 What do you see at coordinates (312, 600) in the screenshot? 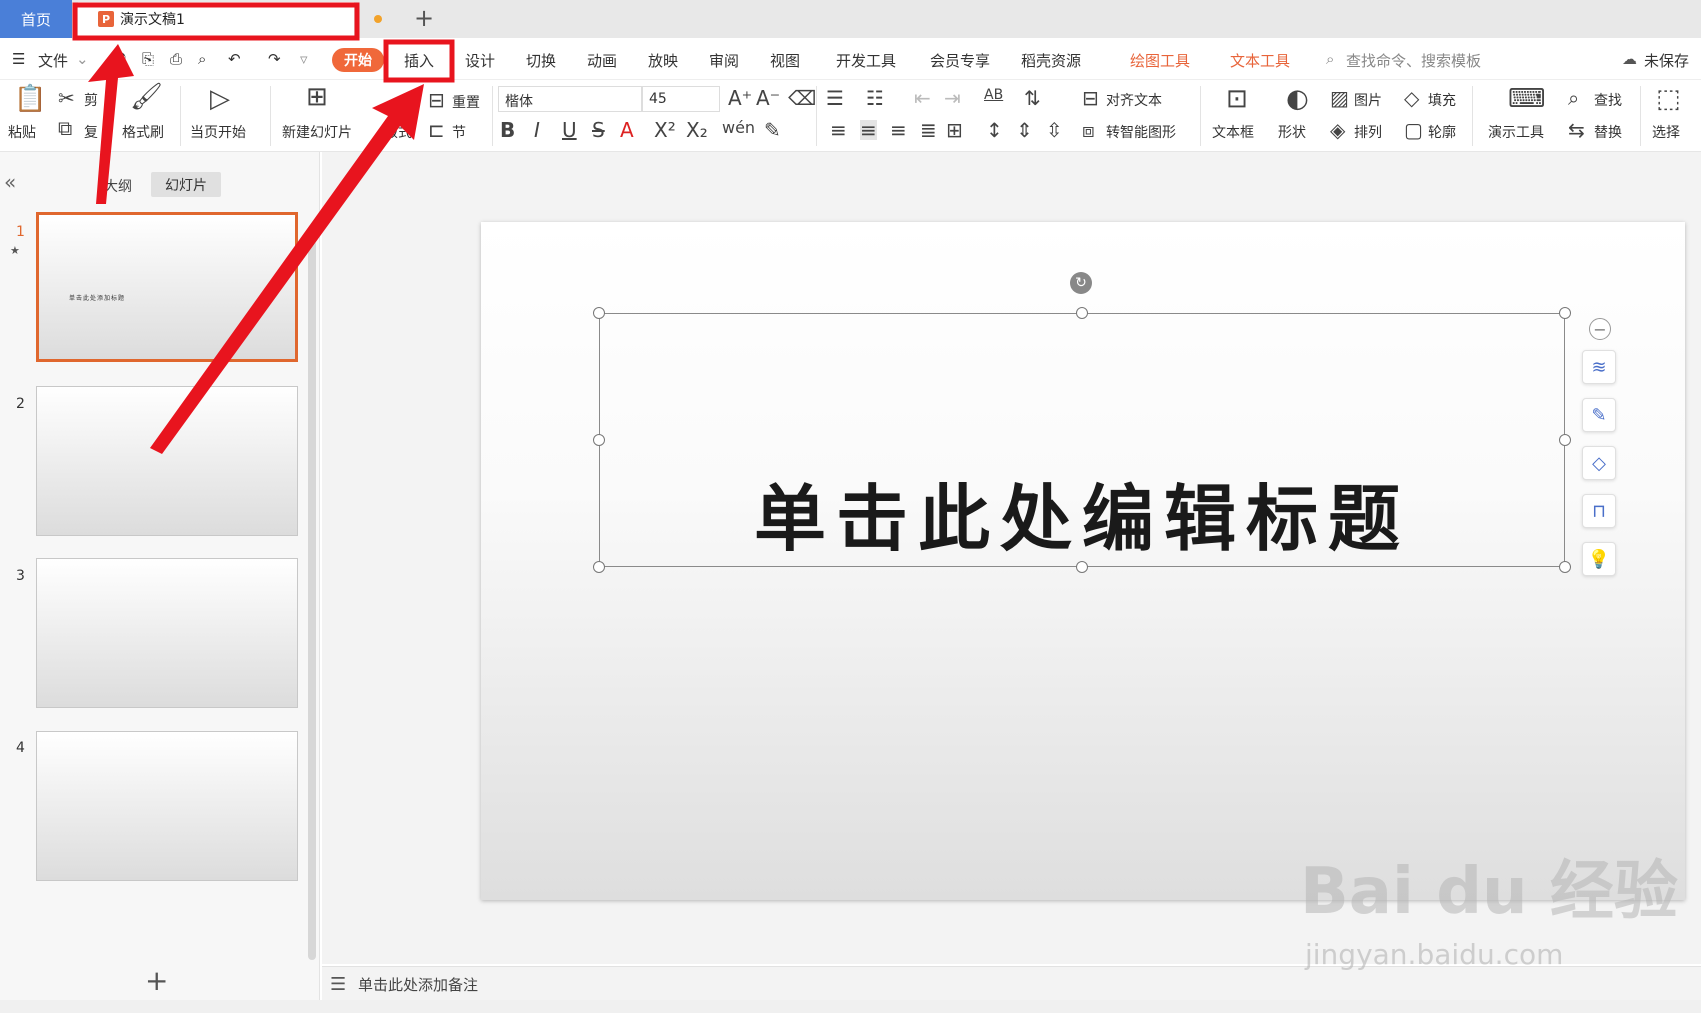
I see `panel-scrollbar` at bounding box center [312, 600].